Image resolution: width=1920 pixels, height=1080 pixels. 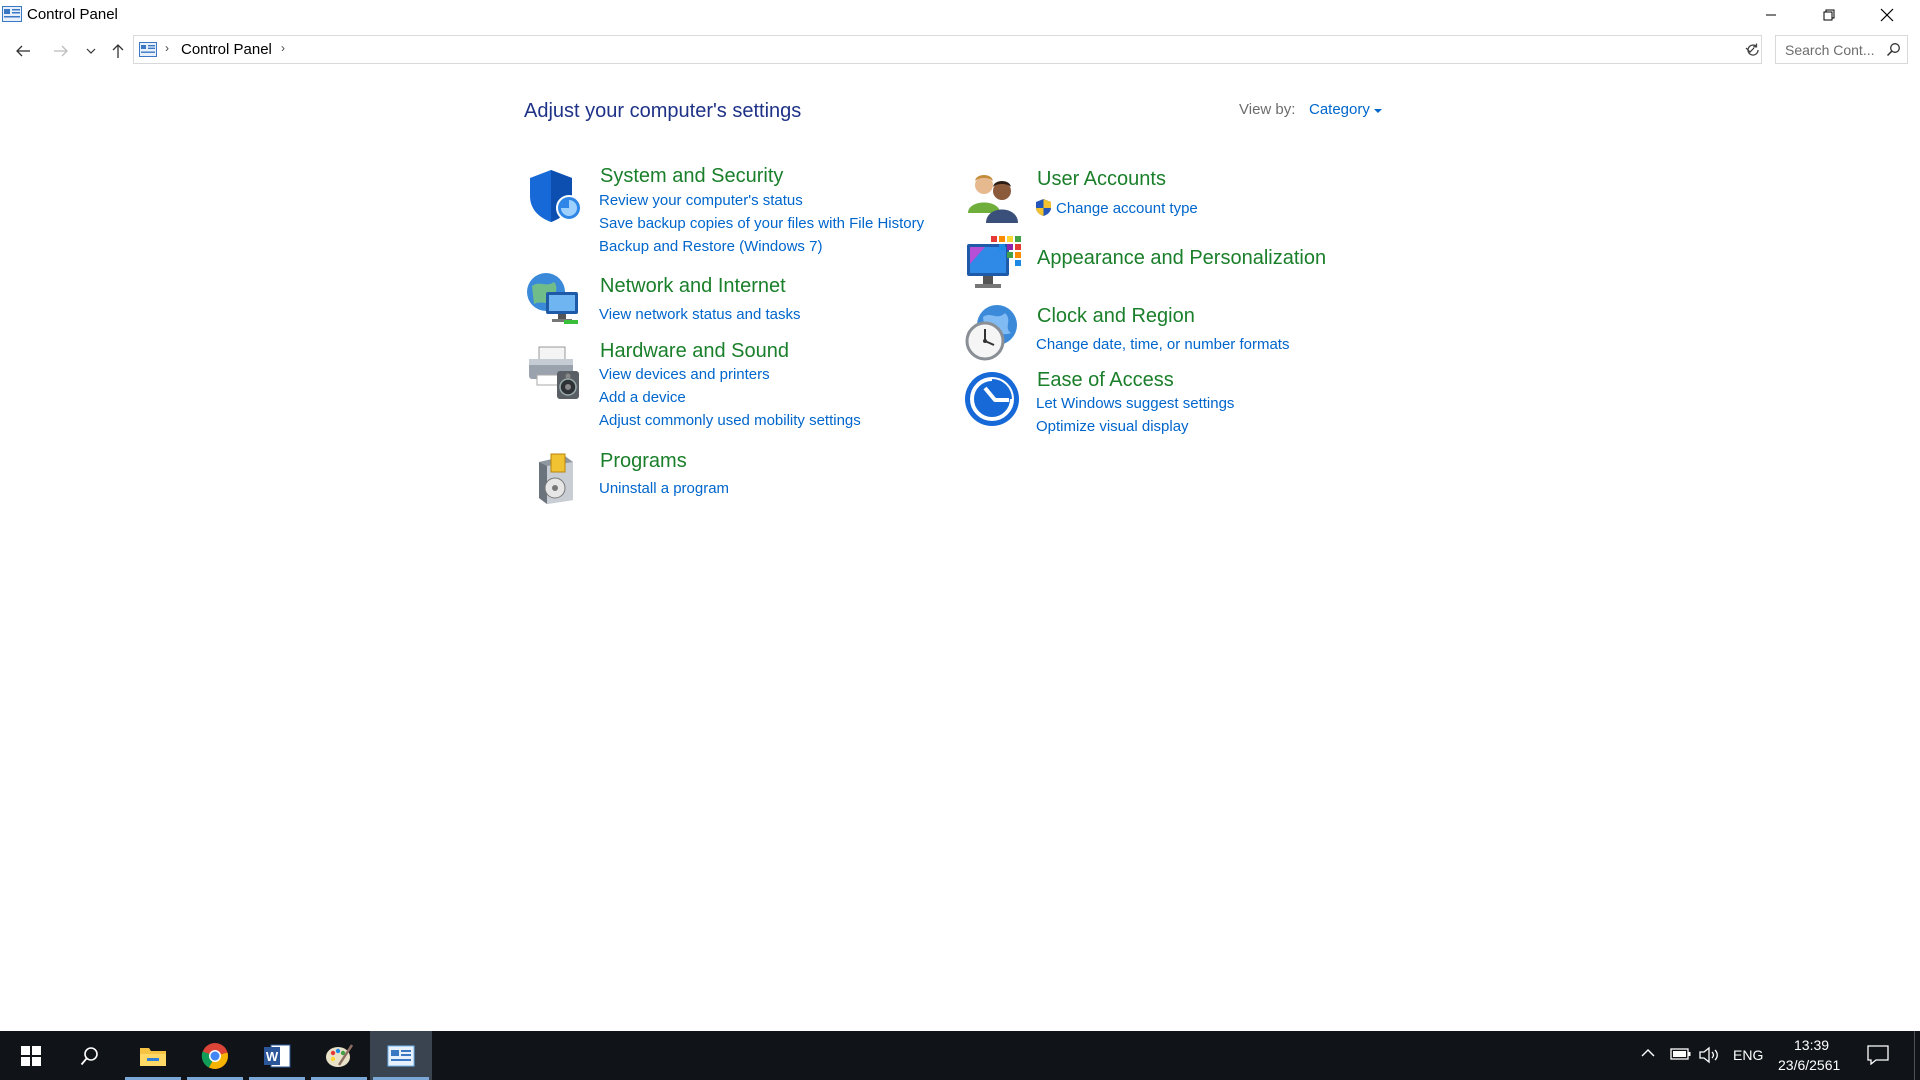 I want to click on view-by-dropdown: Category, so click(x=1345, y=109).